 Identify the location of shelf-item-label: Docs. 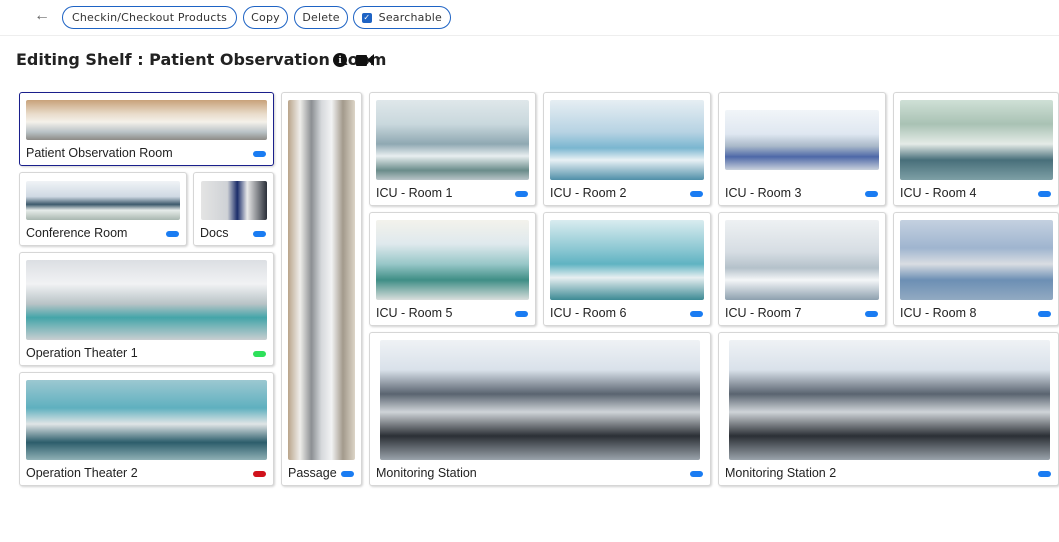
(214, 233).